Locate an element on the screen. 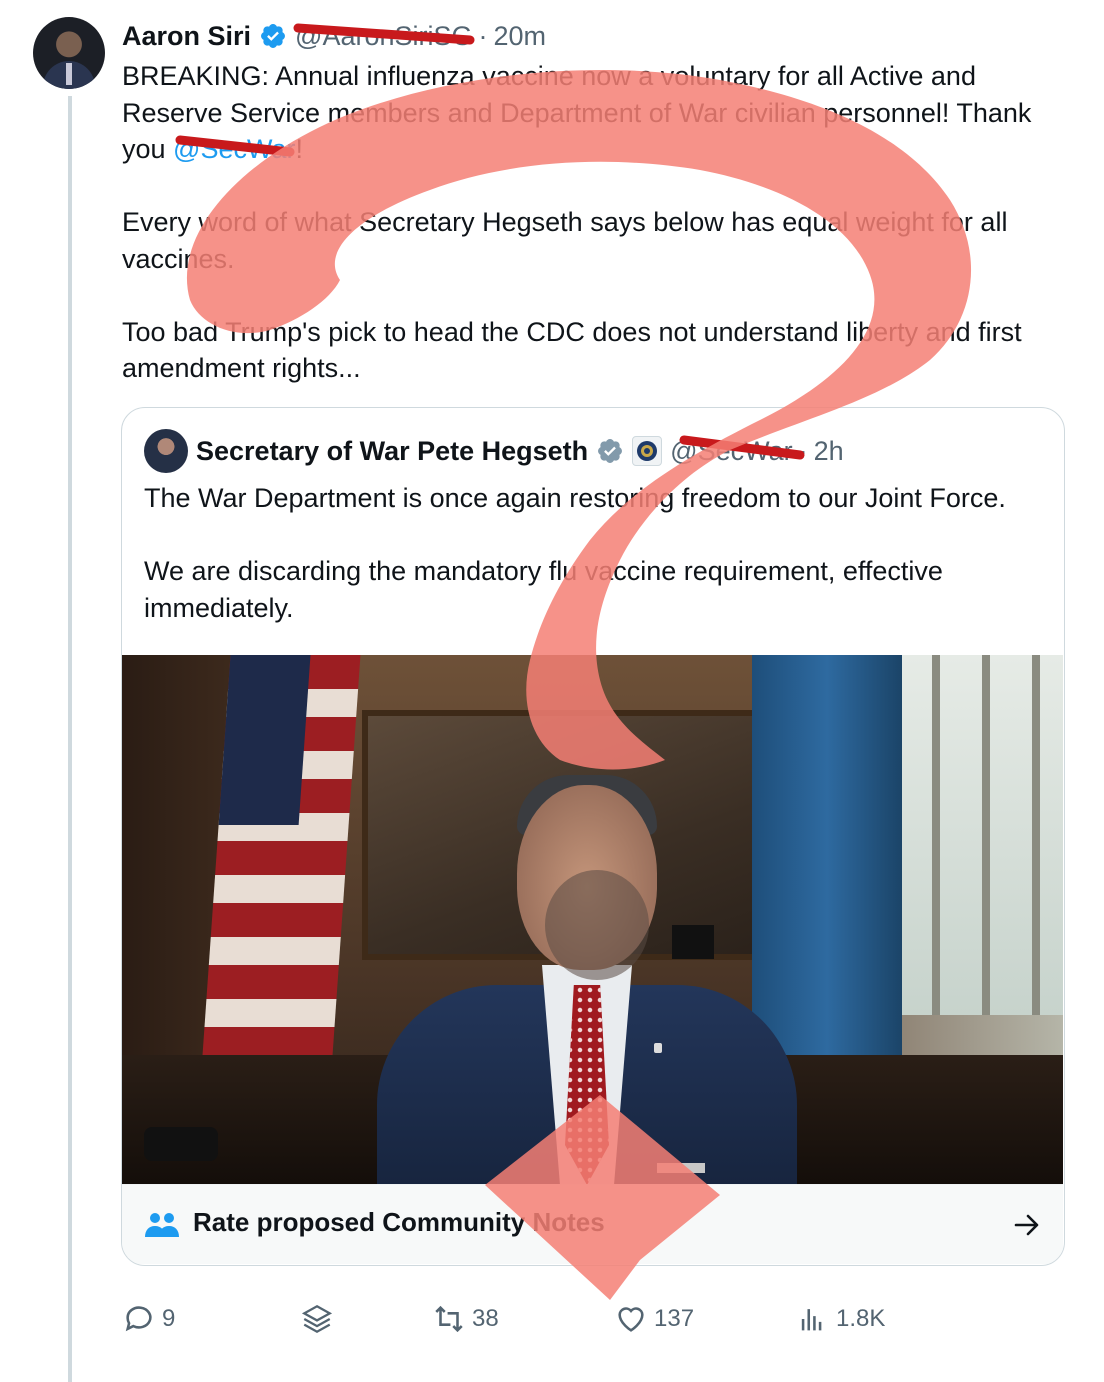 This screenshot has width=1104, height=1382. reply-count: 9 is located at coordinates (169, 1318).